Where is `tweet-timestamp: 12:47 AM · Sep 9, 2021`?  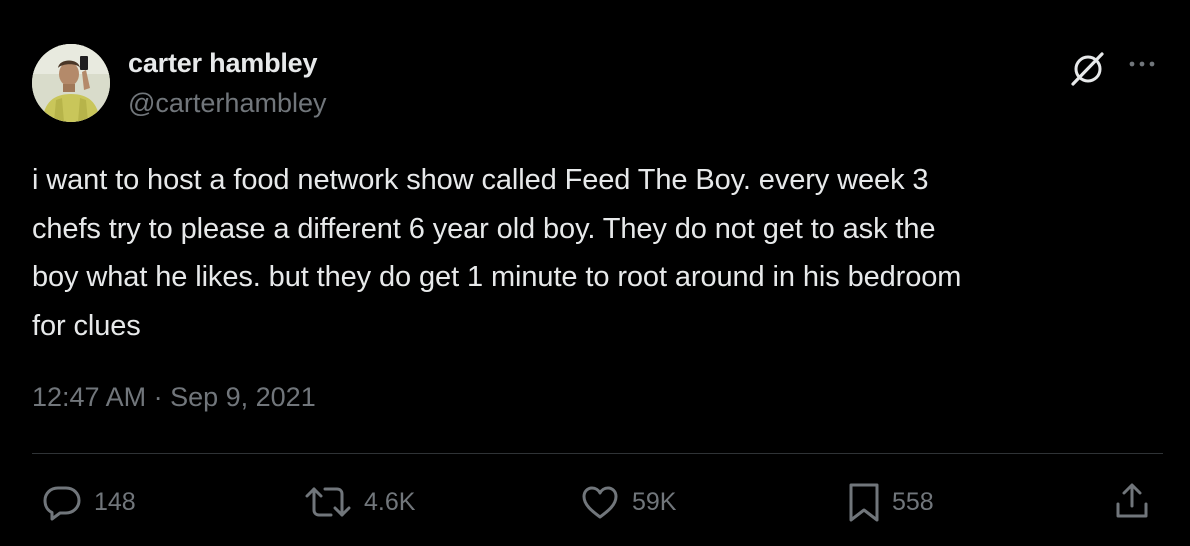
tweet-timestamp: 12:47 AM · Sep 9, 2021 is located at coordinates (174, 397).